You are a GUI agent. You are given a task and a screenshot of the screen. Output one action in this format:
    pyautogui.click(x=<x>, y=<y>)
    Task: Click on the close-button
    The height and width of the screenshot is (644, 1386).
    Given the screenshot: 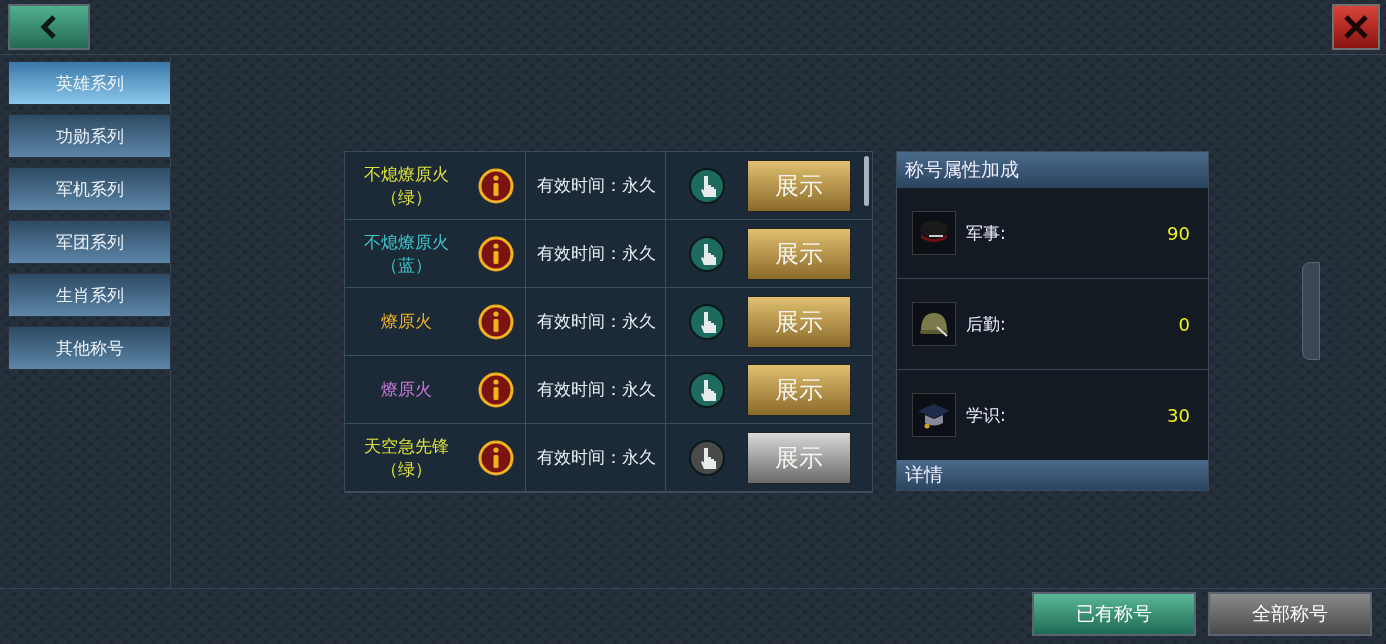 What is the action you would take?
    pyautogui.click(x=1356, y=27)
    